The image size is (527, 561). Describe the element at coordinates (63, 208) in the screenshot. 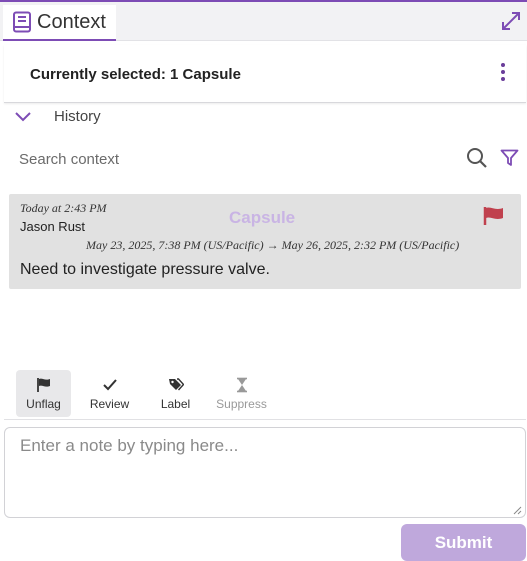

I see `annotation-timestamp: Today at 2:43 PM` at that location.